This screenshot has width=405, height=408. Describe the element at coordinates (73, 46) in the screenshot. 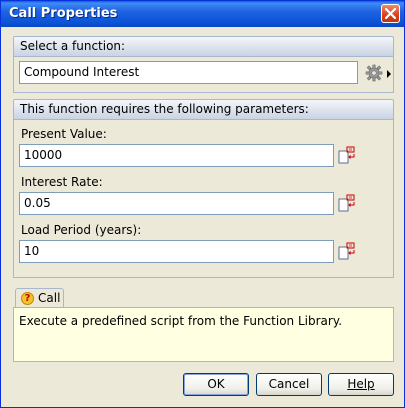

I see `function-section-title: Select a function:` at that location.